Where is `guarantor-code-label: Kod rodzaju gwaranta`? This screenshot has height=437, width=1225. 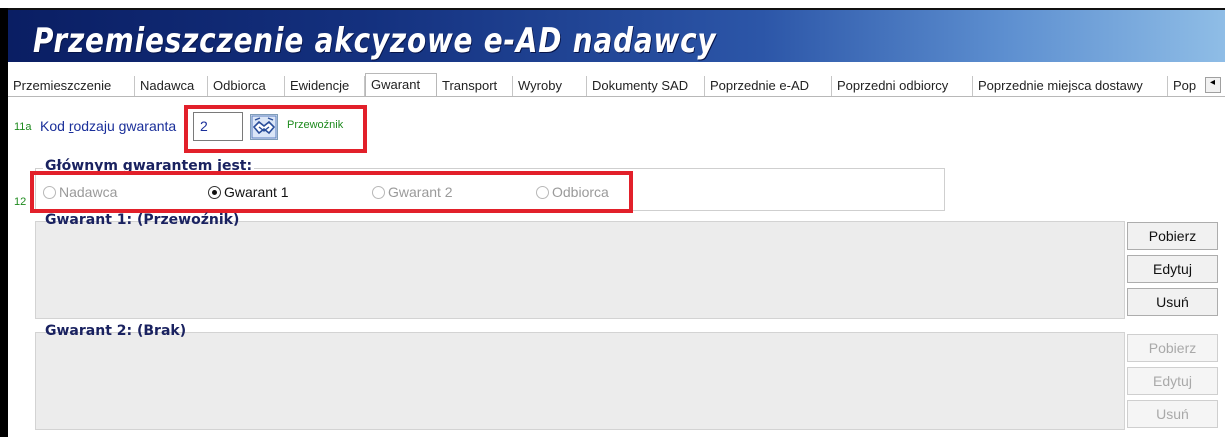
guarantor-code-label: Kod rodzaju gwaranta is located at coordinates (108, 126).